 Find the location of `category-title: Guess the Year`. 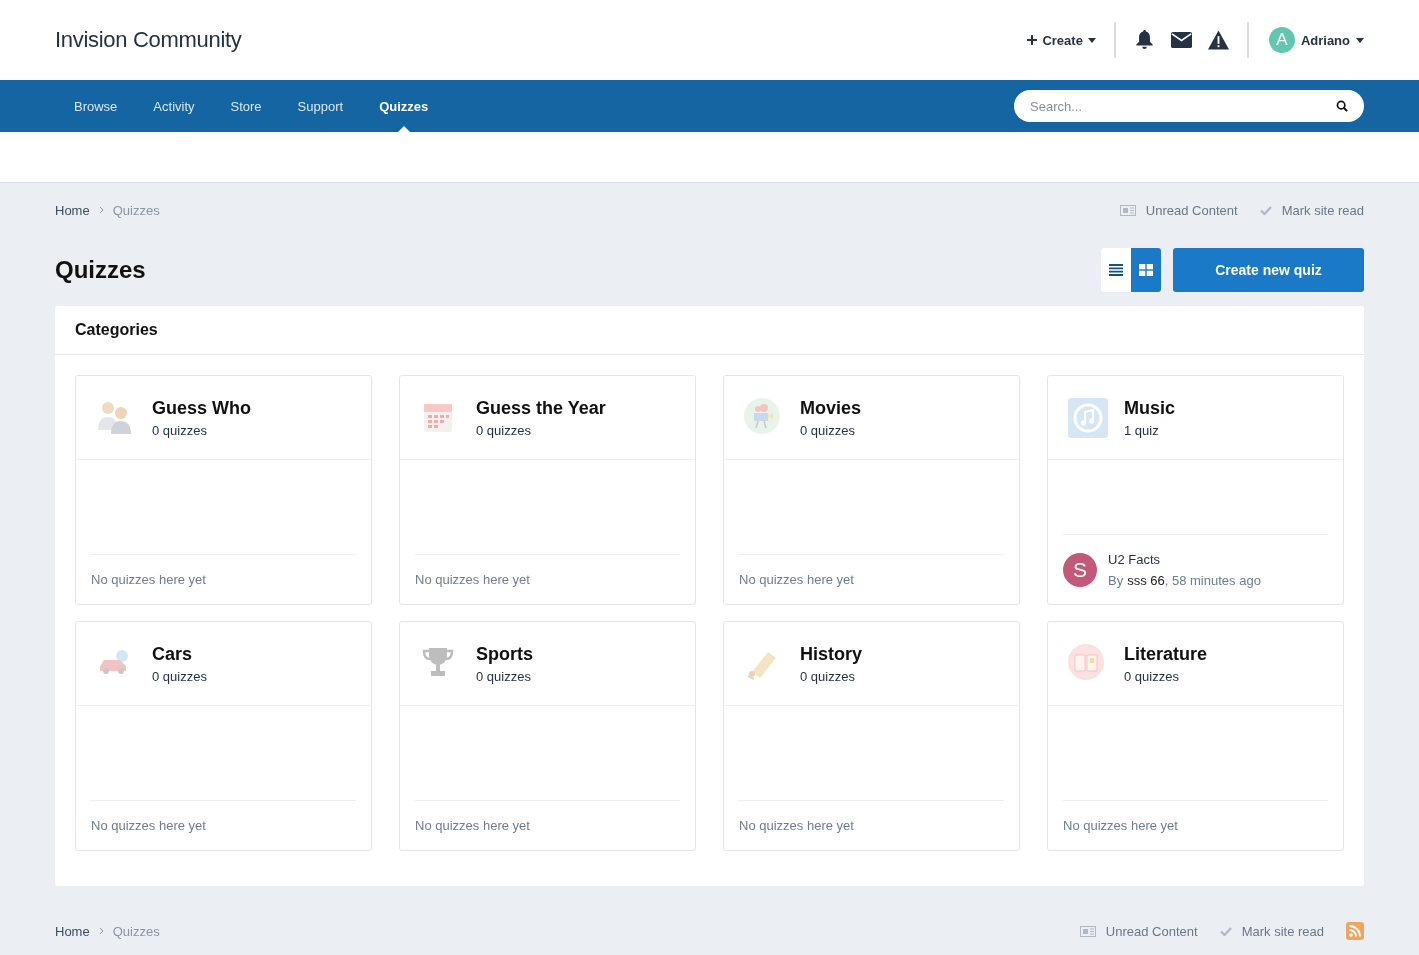

category-title: Guess the Year is located at coordinates (541, 408).